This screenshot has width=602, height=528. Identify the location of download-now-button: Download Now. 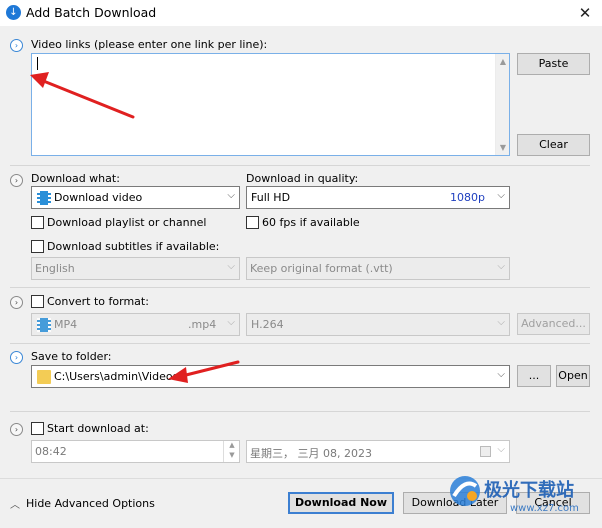
(341, 503).